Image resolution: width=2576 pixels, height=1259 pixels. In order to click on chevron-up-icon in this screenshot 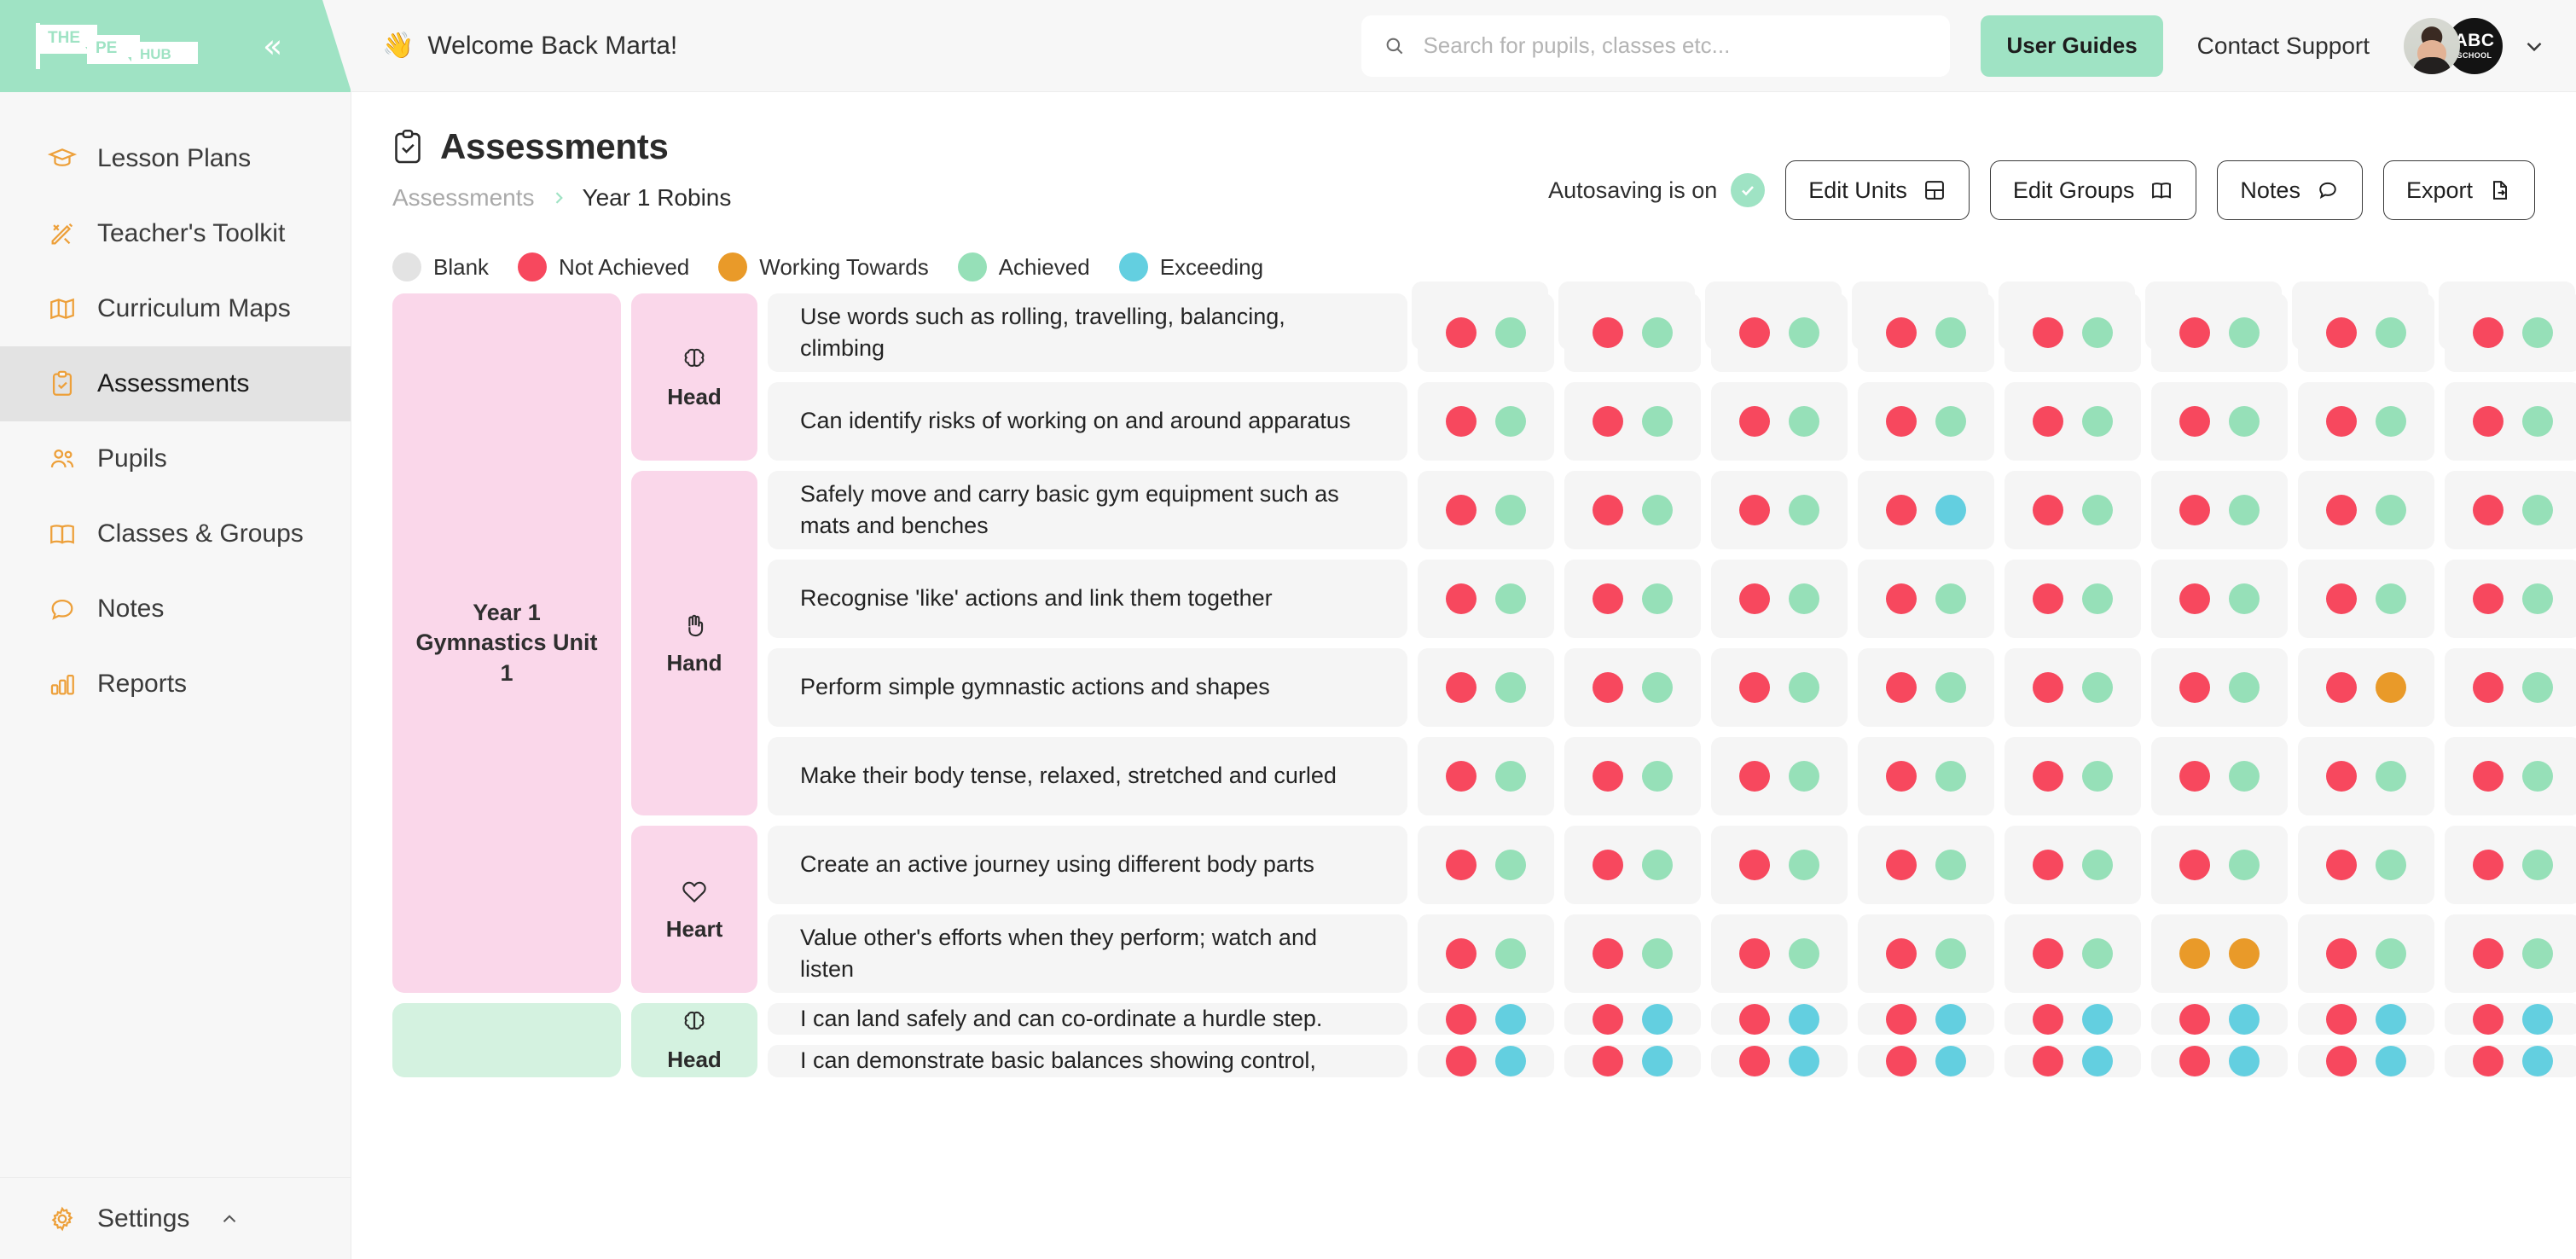, I will do `click(229, 1219)`.